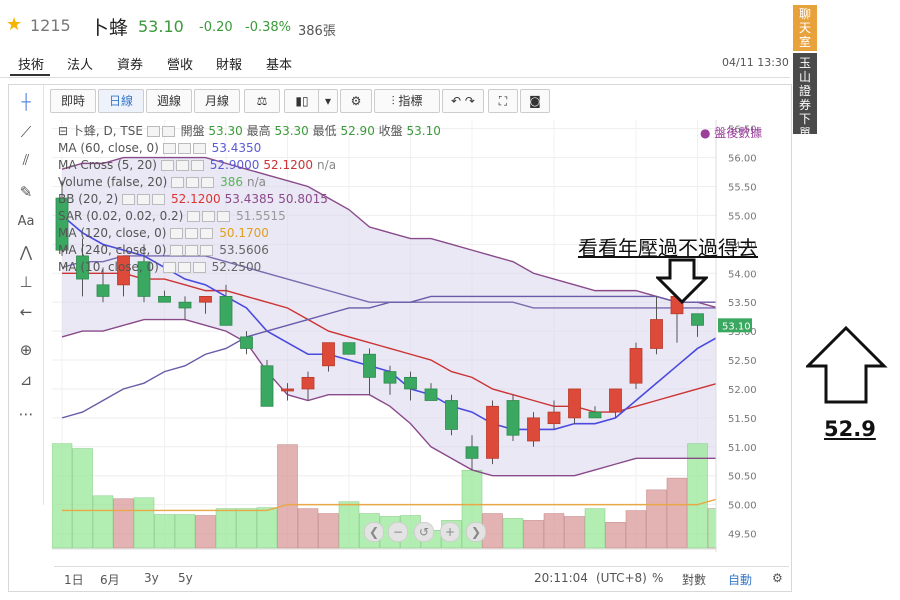 Image resolution: width=900 pixels, height=600 pixels. Describe the element at coordinates (26, 282) in the screenshot. I see `measure-icon: ⊥` at that location.